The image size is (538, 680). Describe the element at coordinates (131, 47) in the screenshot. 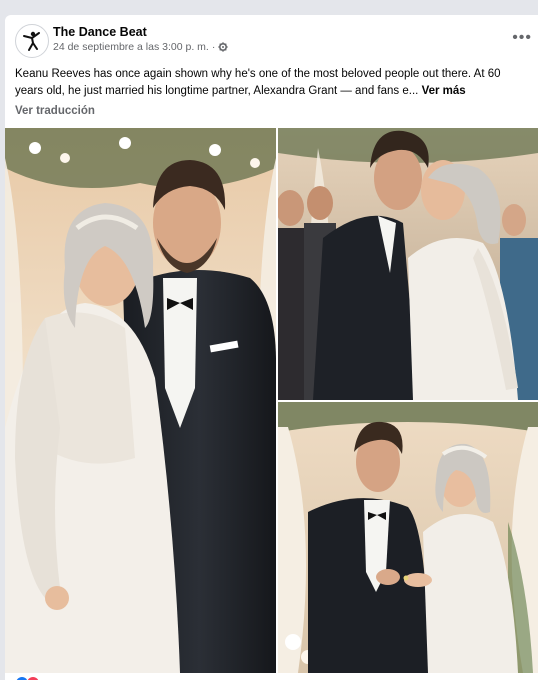

I see `post-timestamp: 24 de septiembre a las 3:00 p. m.` at that location.